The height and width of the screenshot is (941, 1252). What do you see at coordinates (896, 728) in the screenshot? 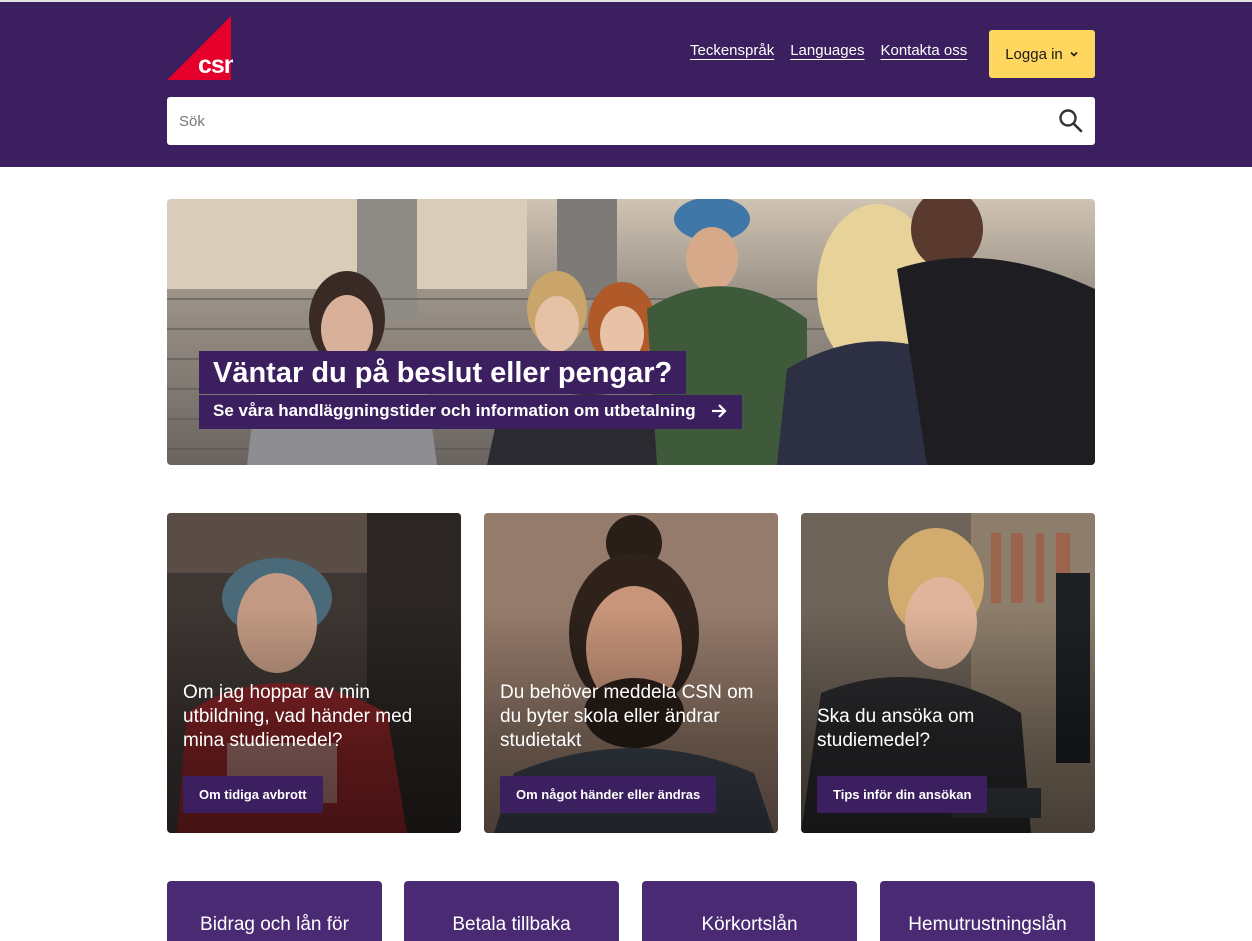
I see `card-text: Ska du ansöka om studiemedel?` at bounding box center [896, 728].